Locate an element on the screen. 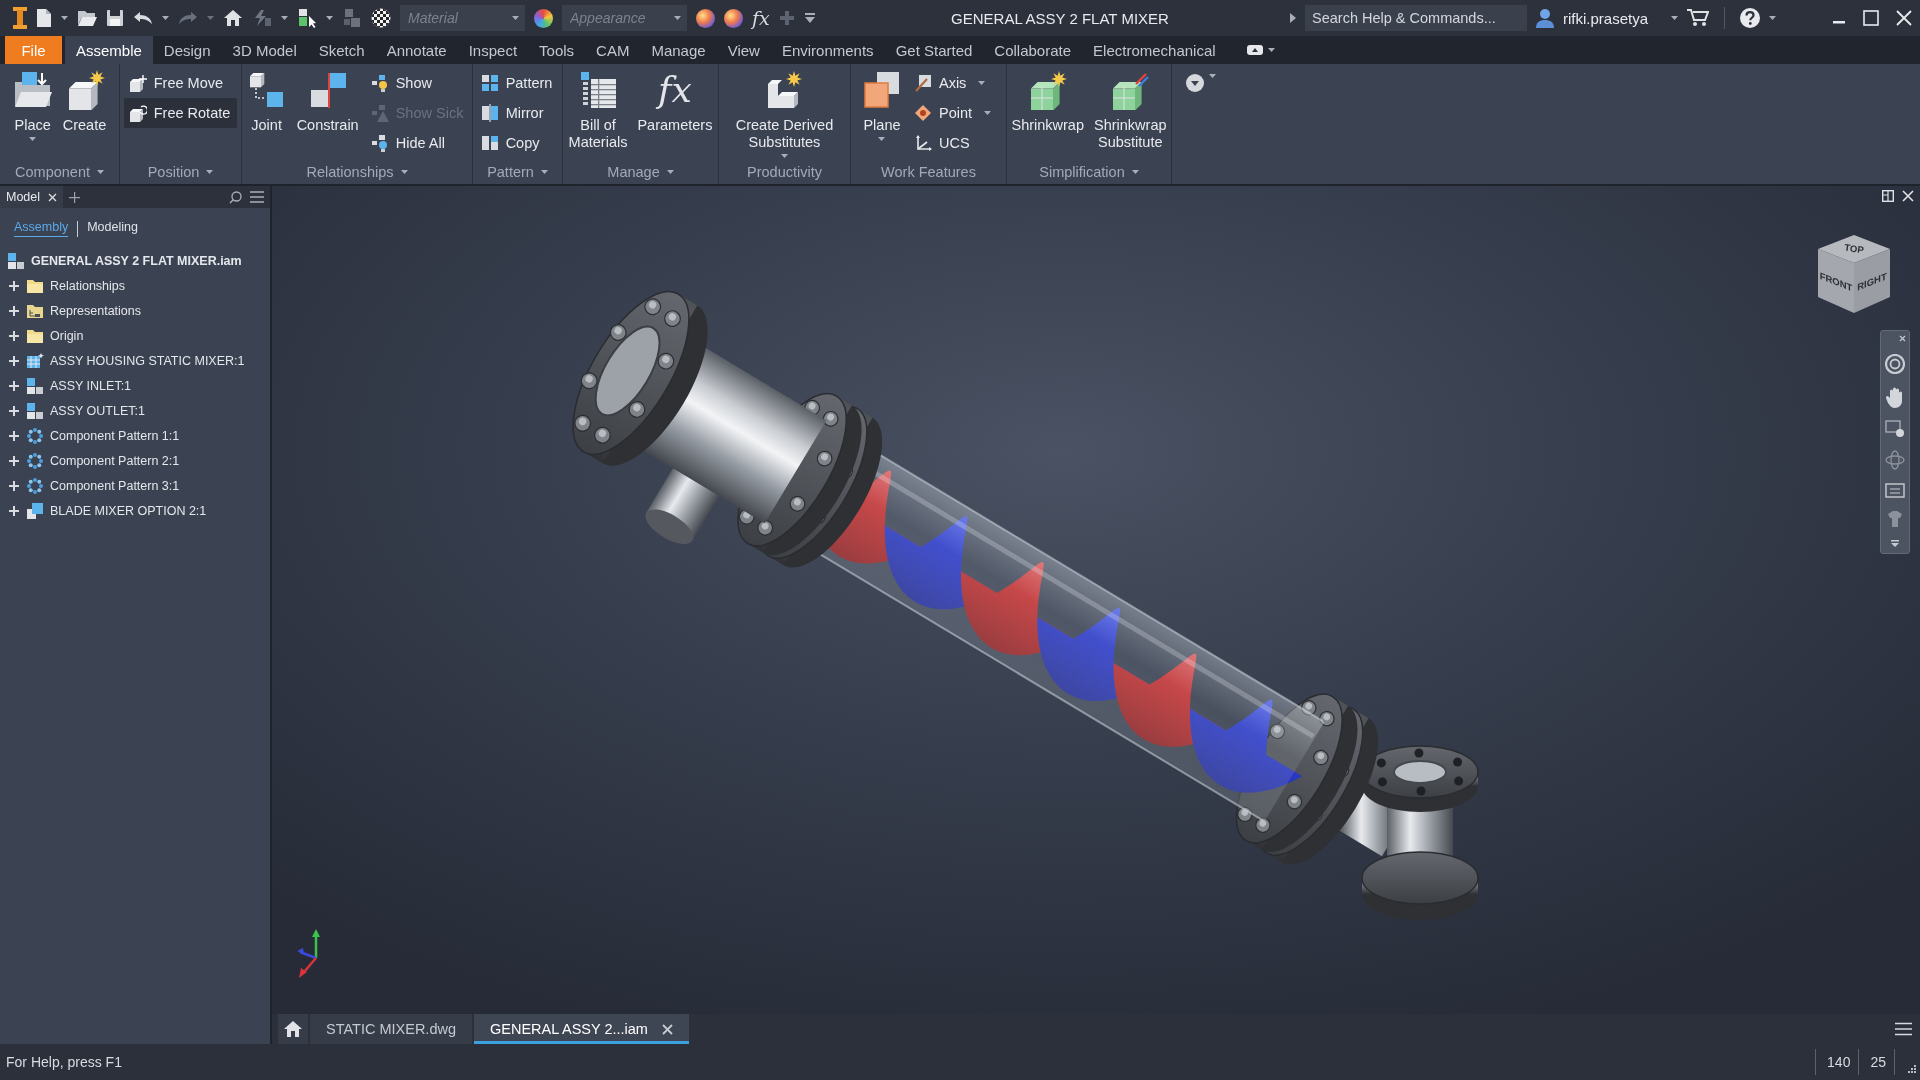  plus-icon is located at coordinates (75, 197).